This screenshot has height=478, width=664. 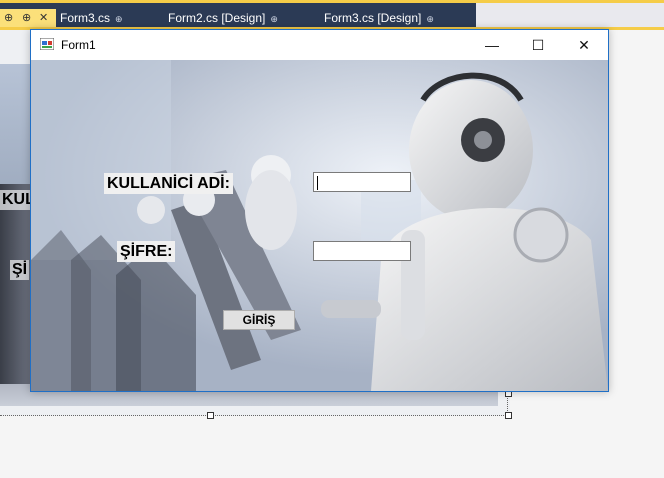 I want to click on resize-handle-bottom-right, so click(x=508, y=415).